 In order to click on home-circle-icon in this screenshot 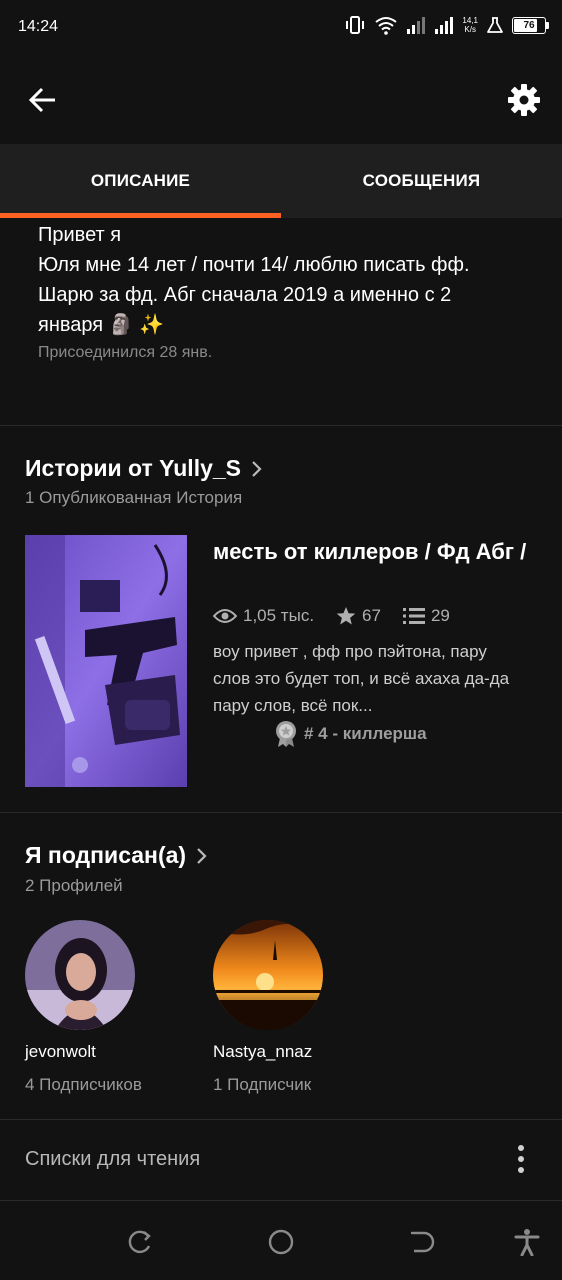, I will do `click(281, 1242)`.